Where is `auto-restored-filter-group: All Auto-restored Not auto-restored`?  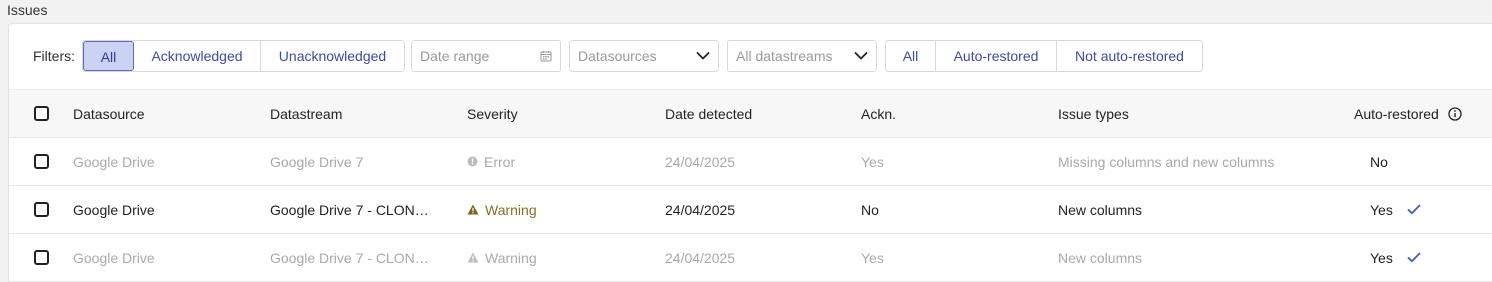 auto-restored-filter-group: All Auto-restored Not auto-restored is located at coordinates (1044, 56).